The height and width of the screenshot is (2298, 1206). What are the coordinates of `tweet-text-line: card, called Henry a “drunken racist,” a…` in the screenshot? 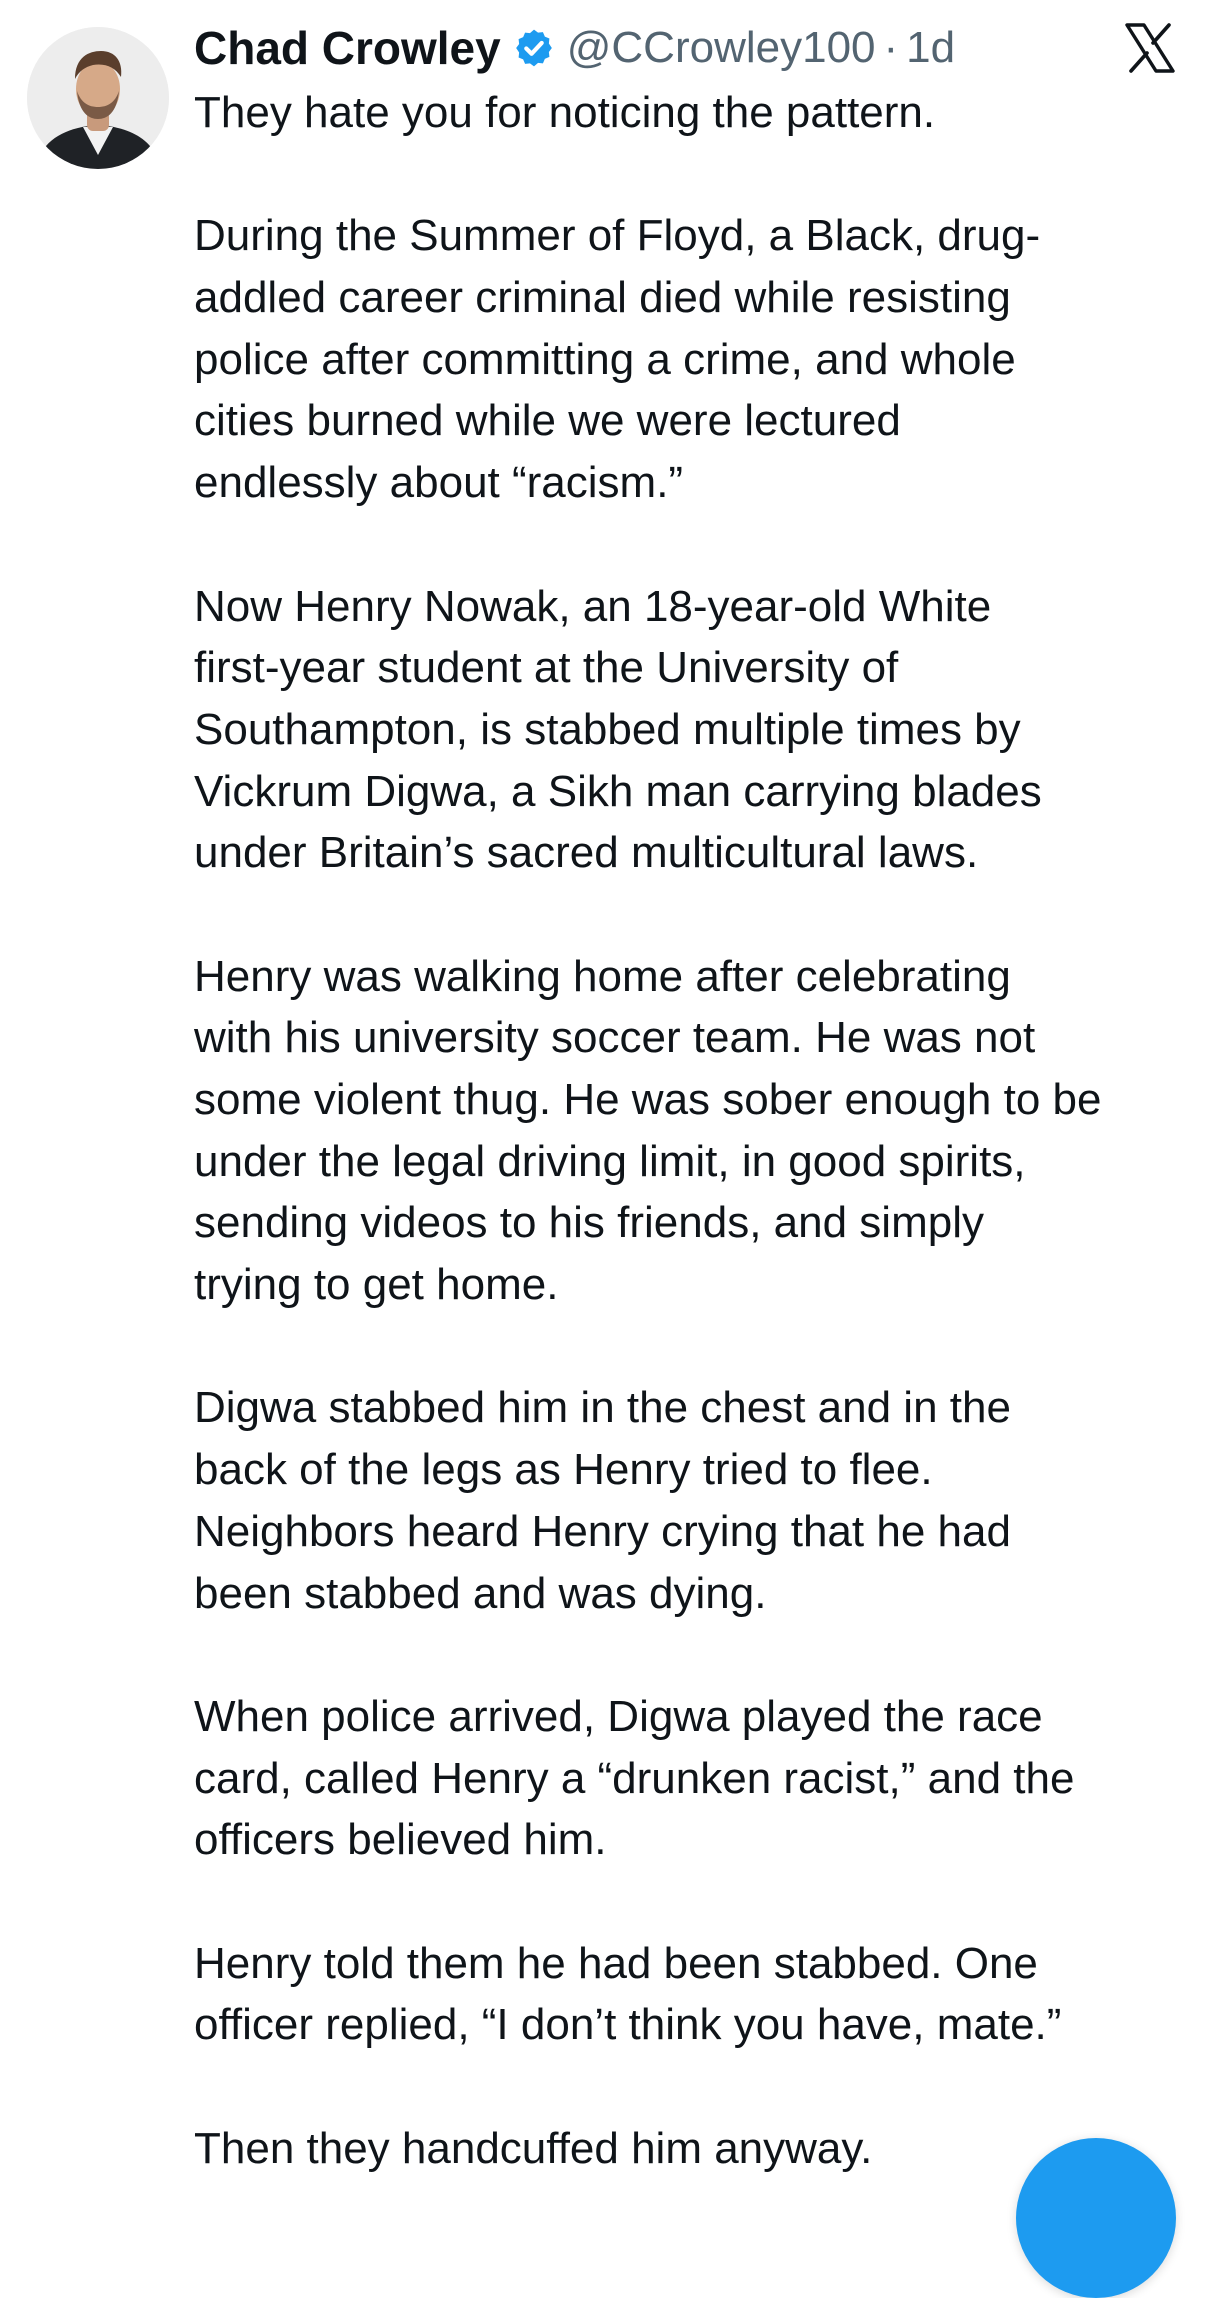 It's located at (634, 1778).